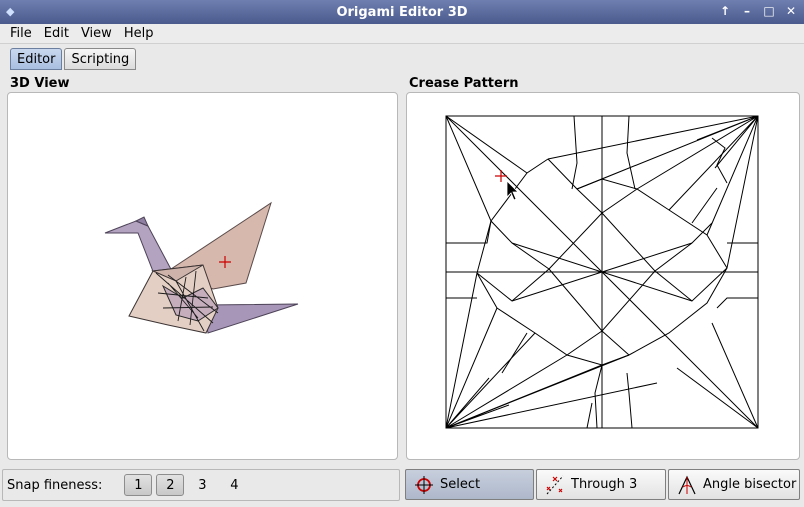  I want to click on menu-help: Help, so click(139, 33).